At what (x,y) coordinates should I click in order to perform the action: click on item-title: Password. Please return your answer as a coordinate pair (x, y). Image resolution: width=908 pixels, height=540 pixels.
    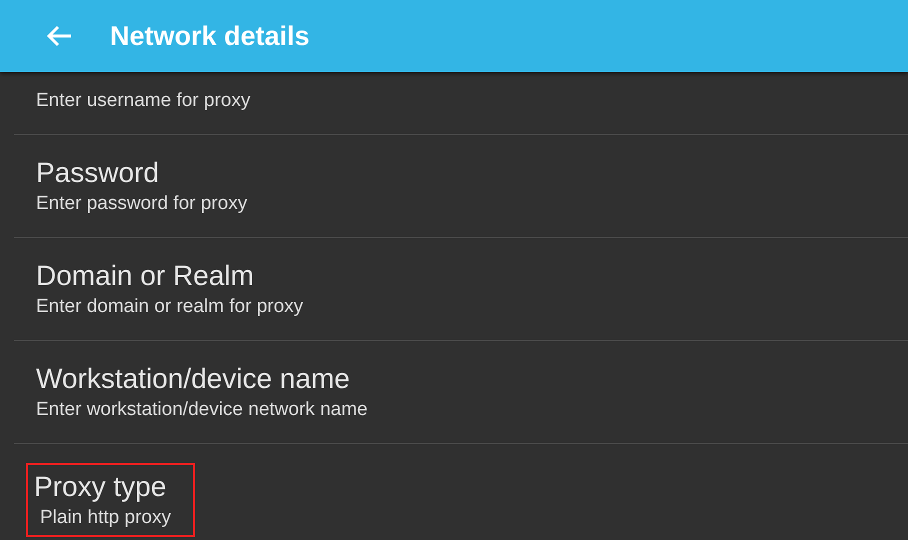
    Looking at the image, I should click on (98, 173).